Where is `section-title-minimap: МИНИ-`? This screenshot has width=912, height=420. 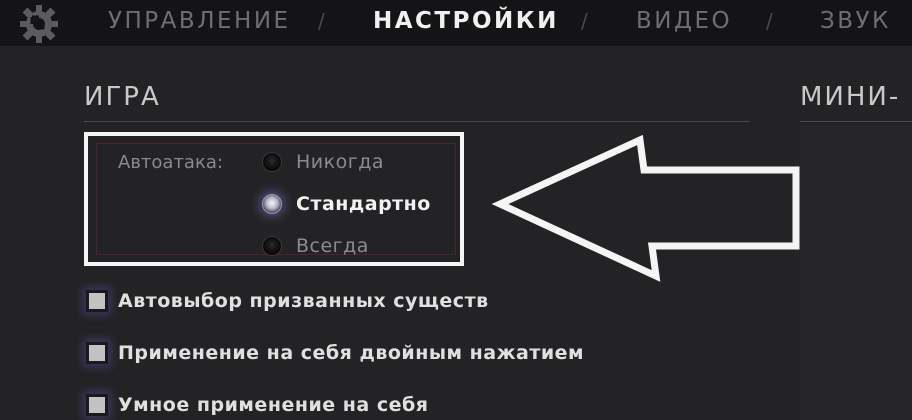
section-title-minimap: МИНИ- is located at coordinates (850, 97).